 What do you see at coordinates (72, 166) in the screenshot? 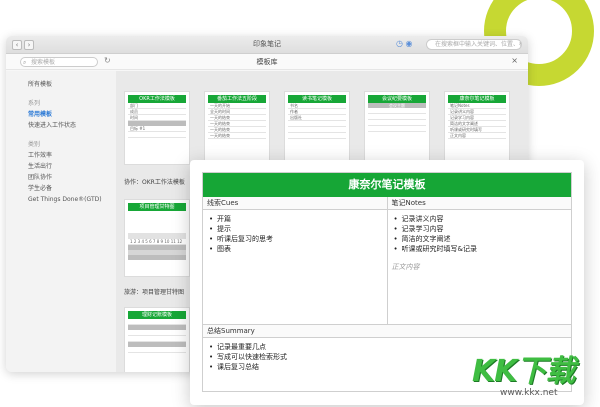
I see `sidebar-item-life: 生活出行` at bounding box center [72, 166].